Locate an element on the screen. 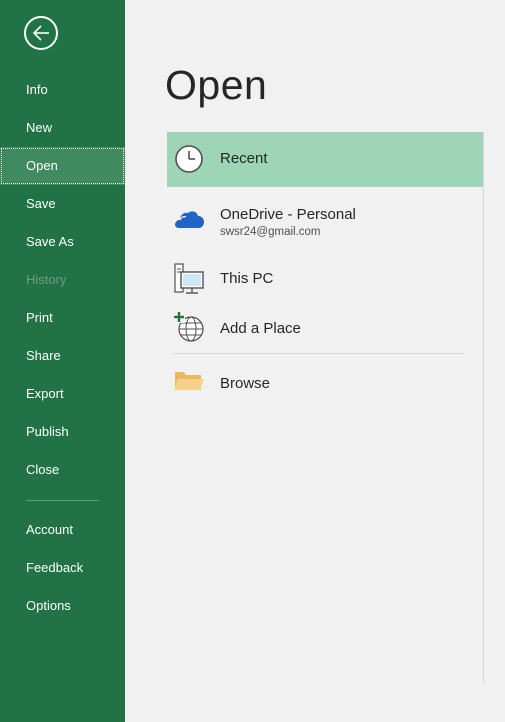 Image resolution: width=505 pixels, height=722 pixels. nav-item-account: Account is located at coordinates (62, 530).